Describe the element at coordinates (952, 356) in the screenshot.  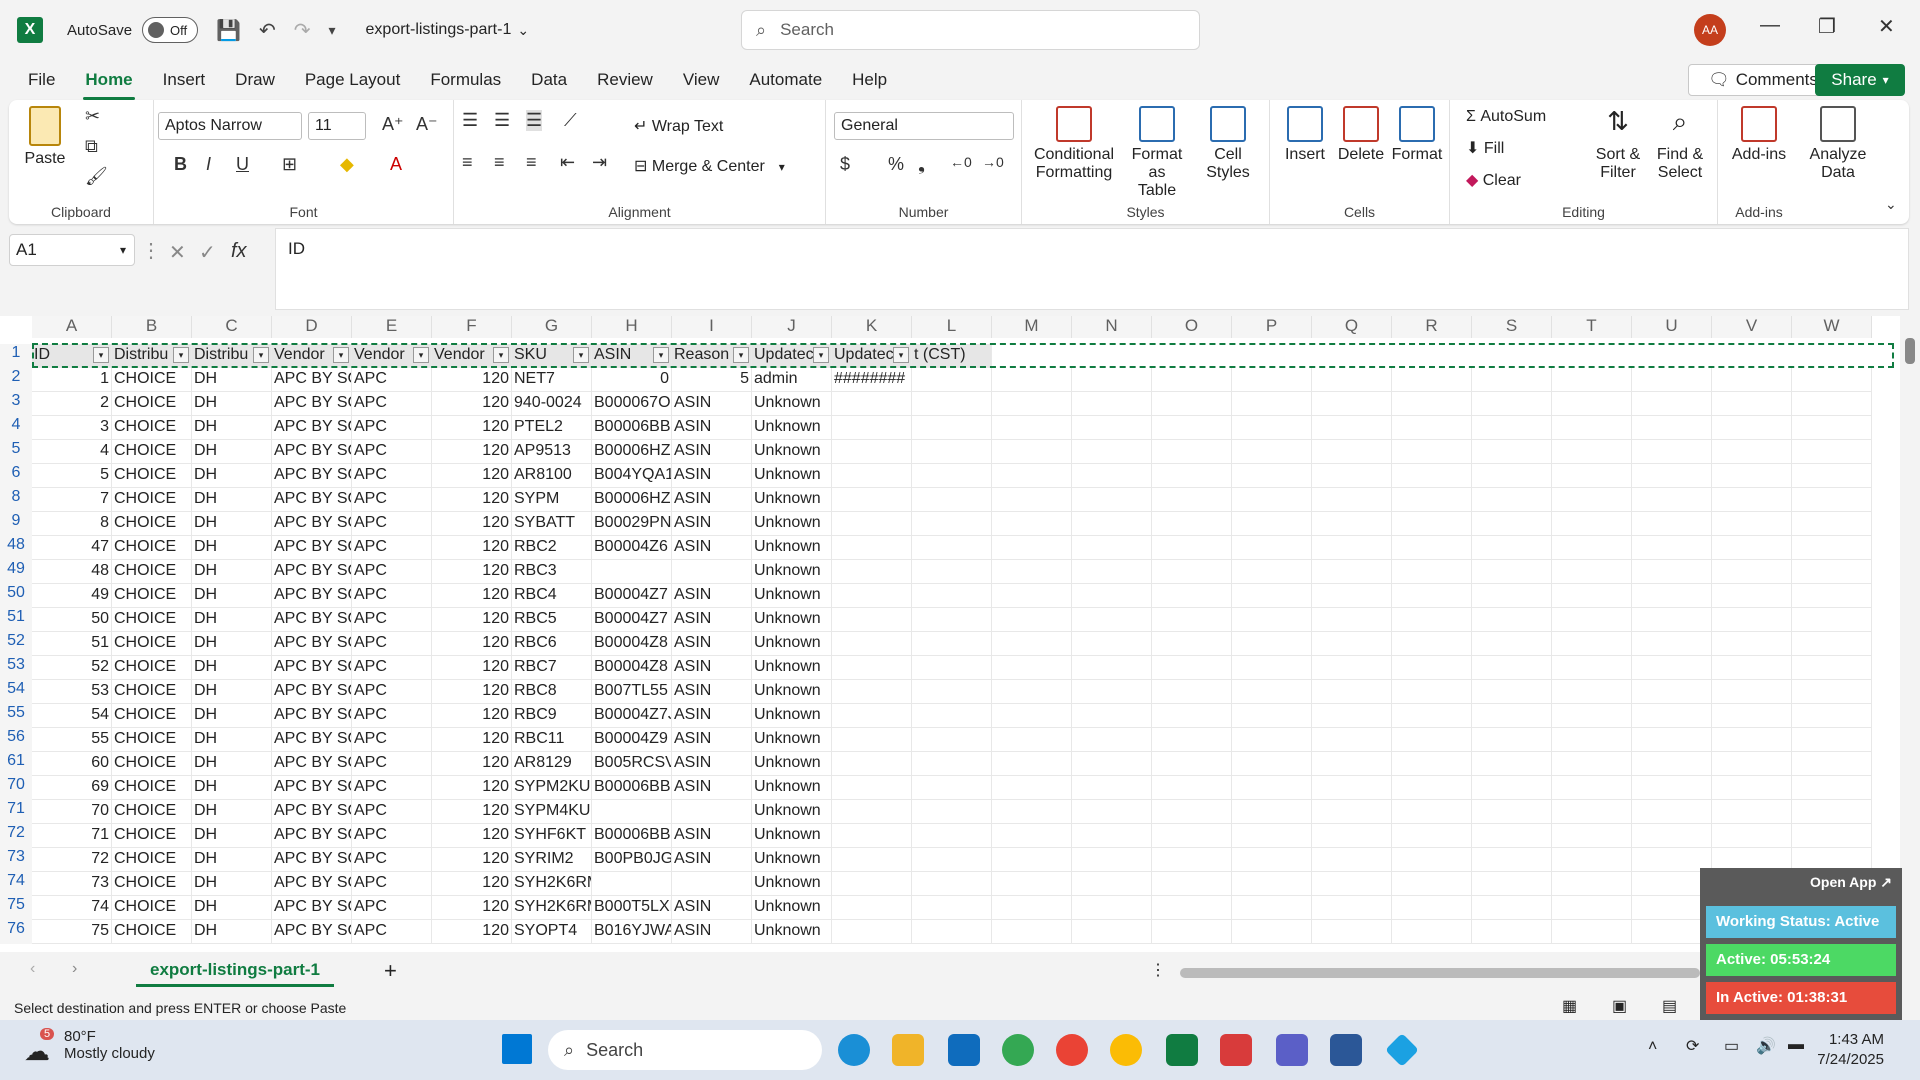
I see `header-cell: t (CST)` at that location.